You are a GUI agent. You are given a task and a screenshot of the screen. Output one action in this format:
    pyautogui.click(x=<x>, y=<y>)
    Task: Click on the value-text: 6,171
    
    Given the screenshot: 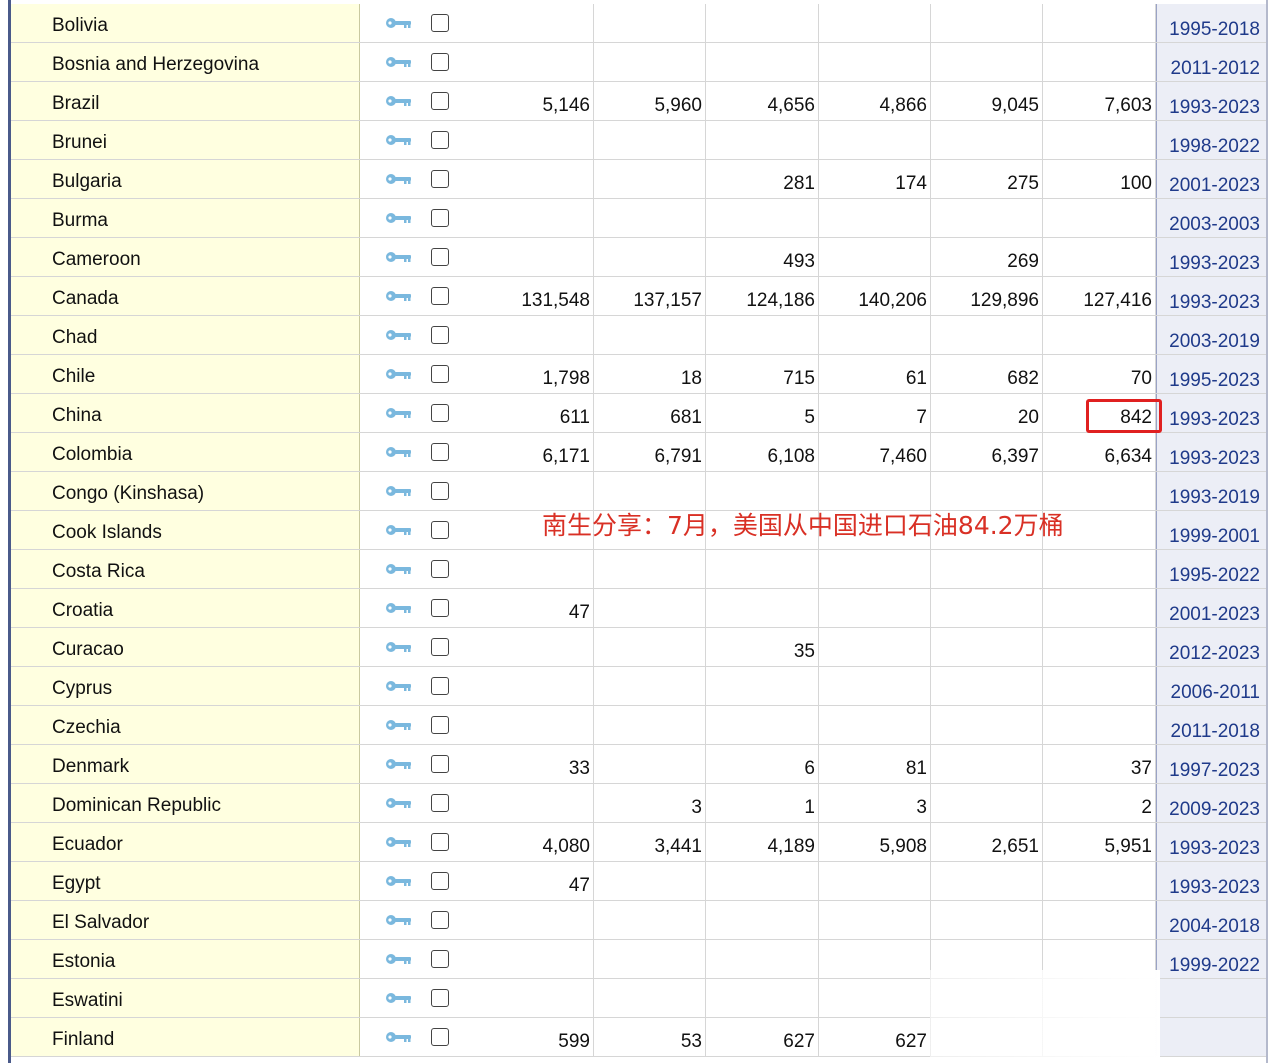 What is the action you would take?
    pyautogui.click(x=566, y=456)
    